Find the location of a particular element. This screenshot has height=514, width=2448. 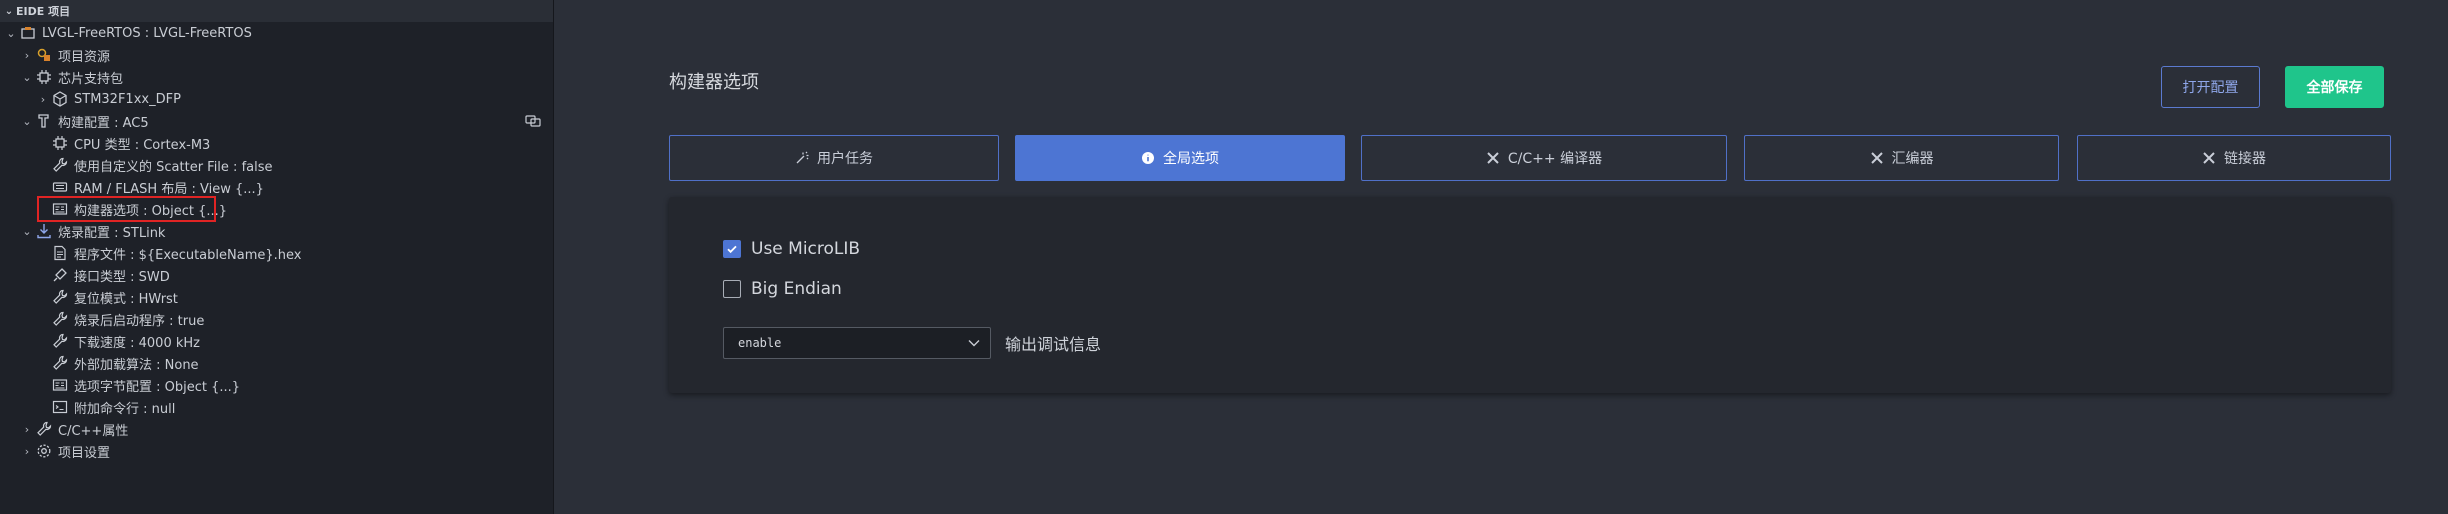

chevron-down-icon is located at coordinates (974, 343).